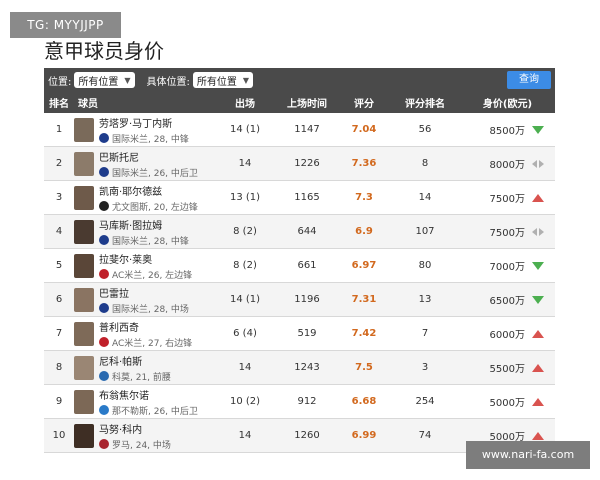 The image size is (600, 480). What do you see at coordinates (364, 435) in the screenshot?
I see `rating-cell: 6.99` at bounding box center [364, 435].